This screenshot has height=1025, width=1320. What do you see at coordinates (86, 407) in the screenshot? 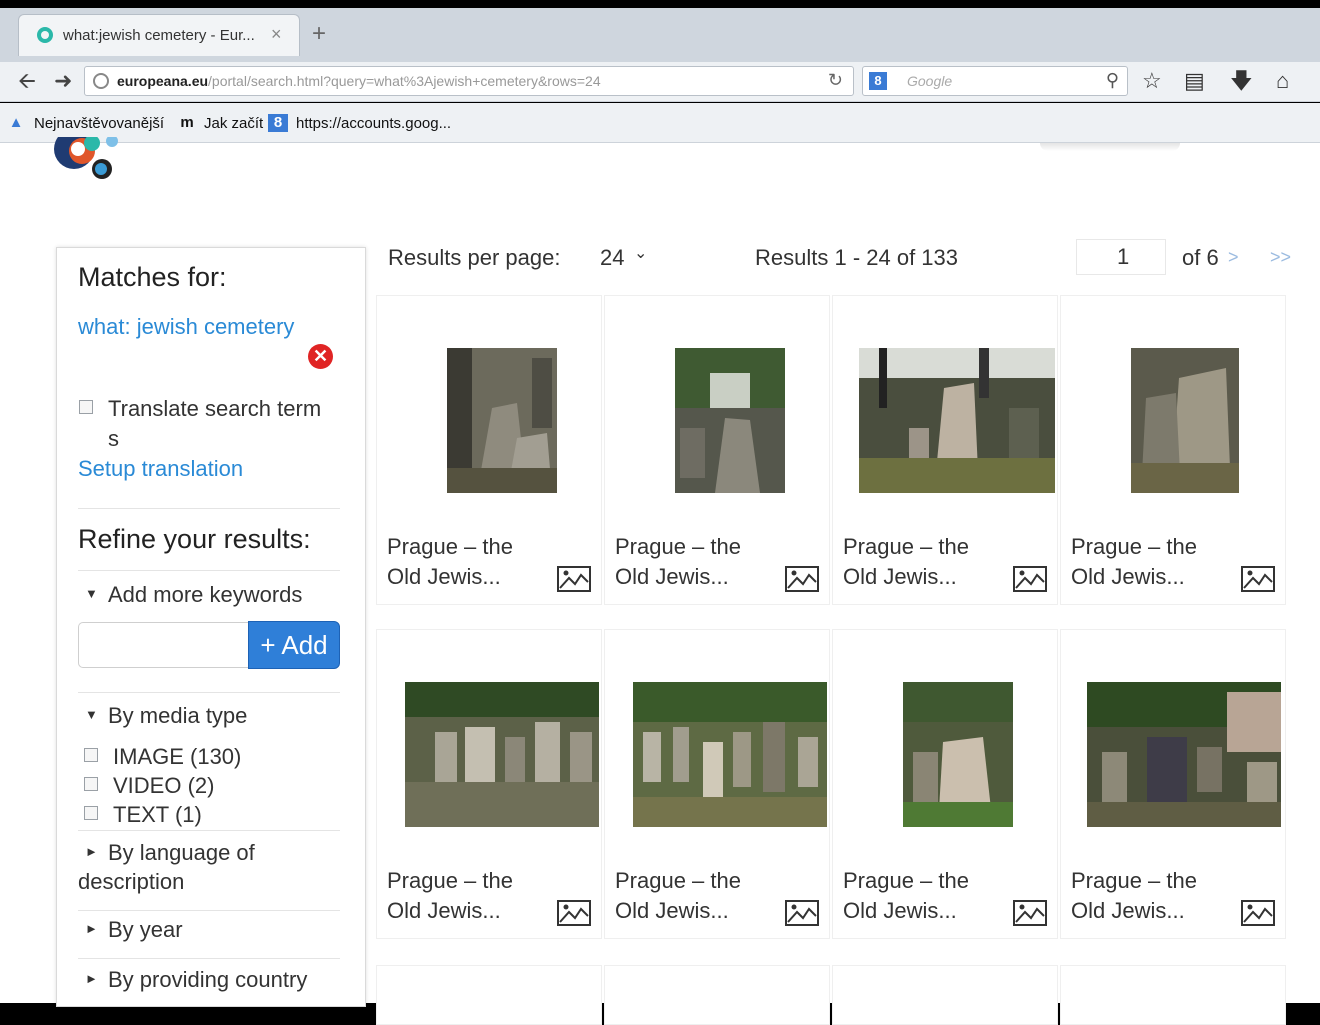
I see `translate-checkbox` at bounding box center [86, 407].